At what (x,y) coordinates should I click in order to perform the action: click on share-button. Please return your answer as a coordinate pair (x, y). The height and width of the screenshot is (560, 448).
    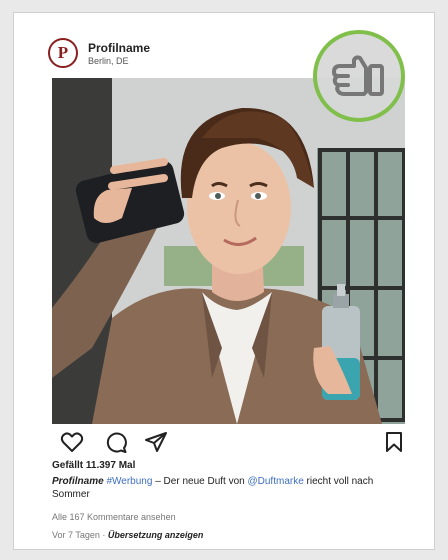
    Looking at the image, I should click on (156, 442).